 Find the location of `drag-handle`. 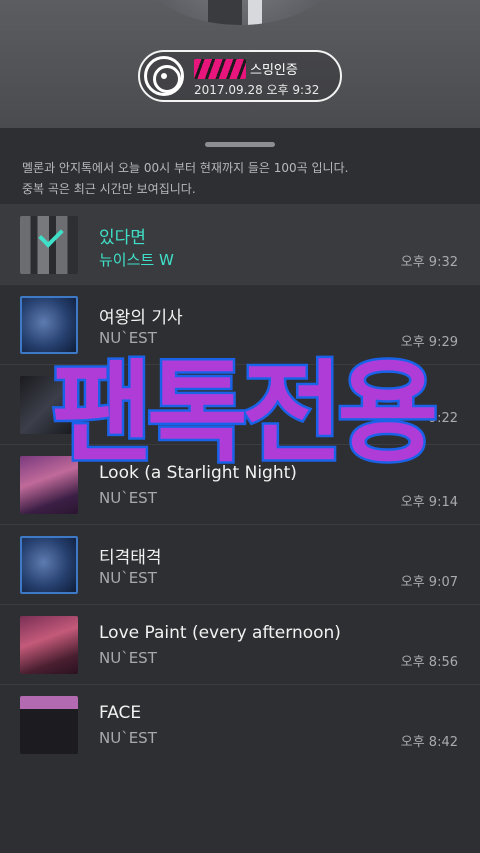

drag-handle is located at coordinates (240, 144).